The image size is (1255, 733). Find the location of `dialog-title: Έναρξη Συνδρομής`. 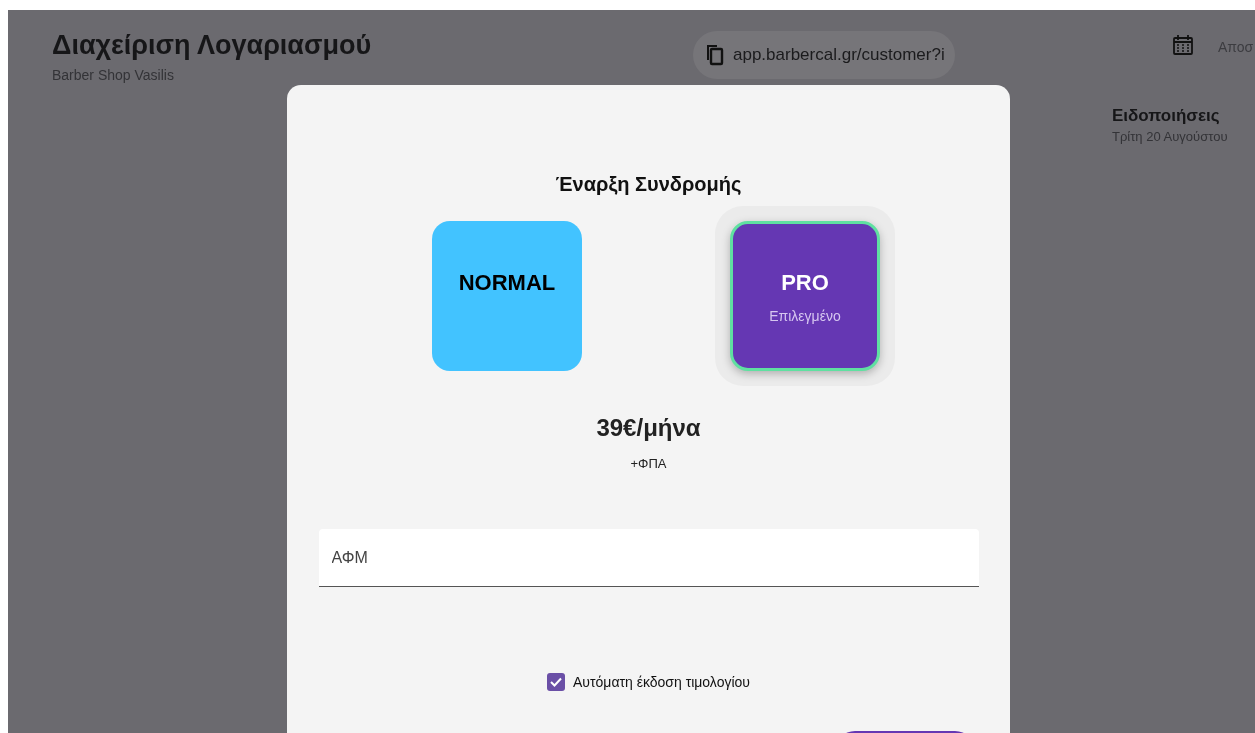

dialog-title: Έναρξη Συνδρομής is located at coordinates (648, 184).